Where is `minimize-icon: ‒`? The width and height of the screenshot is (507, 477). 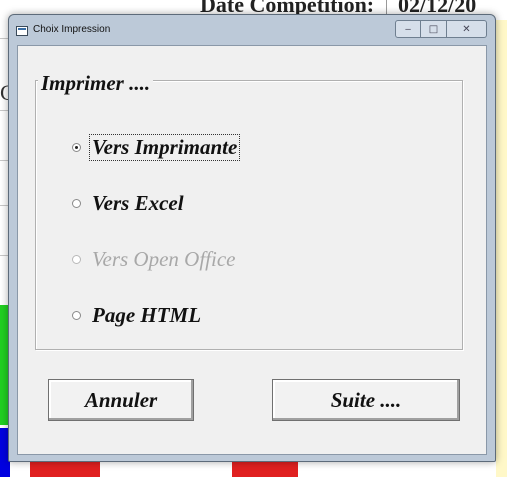
minimize-icon: ‒ is located at coordinates (408, 29).